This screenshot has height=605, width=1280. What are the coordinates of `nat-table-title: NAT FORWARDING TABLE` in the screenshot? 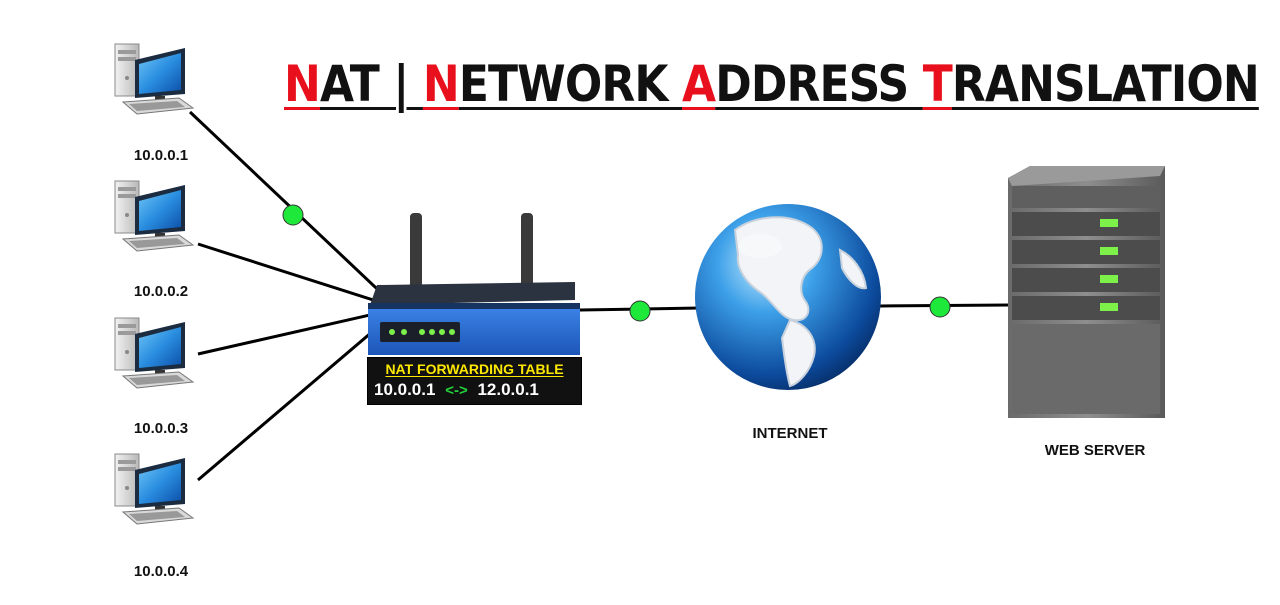 It's located at (474, 369).